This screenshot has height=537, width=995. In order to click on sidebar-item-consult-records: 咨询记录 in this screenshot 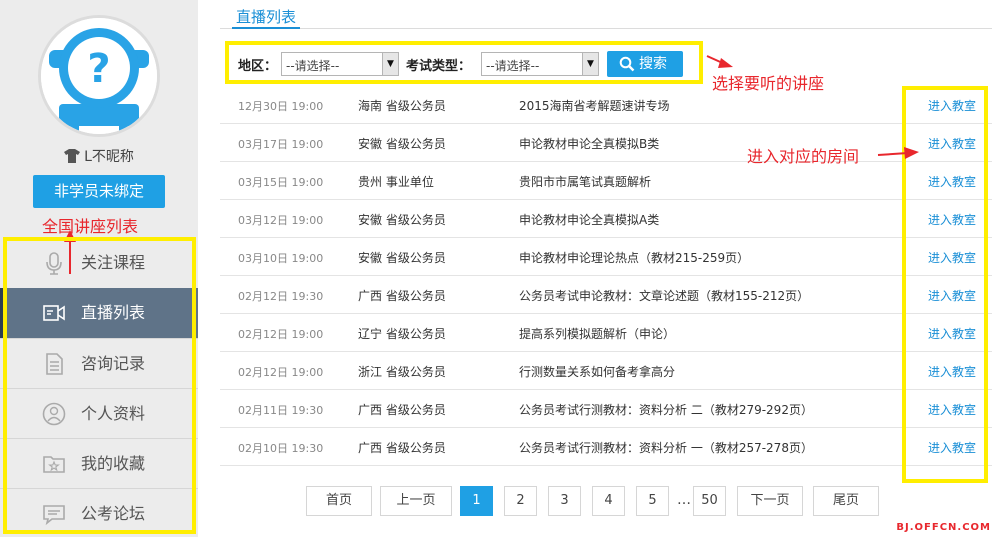, I will do `click(99, 363)`.